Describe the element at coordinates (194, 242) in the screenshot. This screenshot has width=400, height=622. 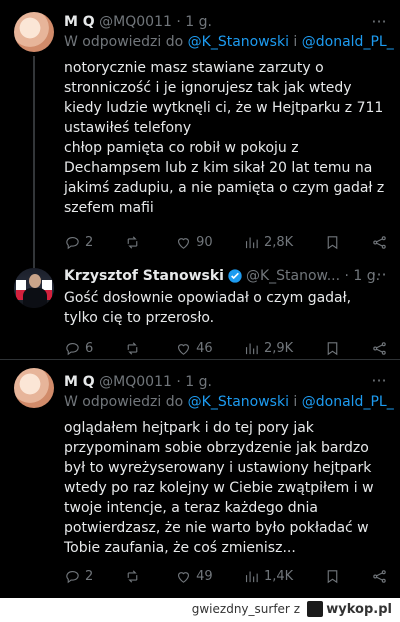
I see `like-button: 90` at that location.